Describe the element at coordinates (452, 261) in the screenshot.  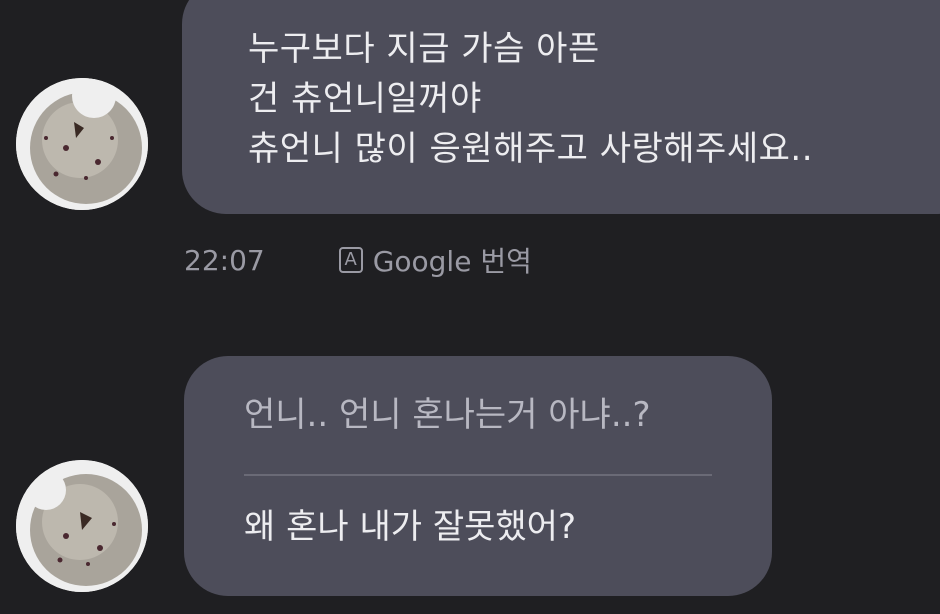
I see `translate-label: Google 번역` at that location.